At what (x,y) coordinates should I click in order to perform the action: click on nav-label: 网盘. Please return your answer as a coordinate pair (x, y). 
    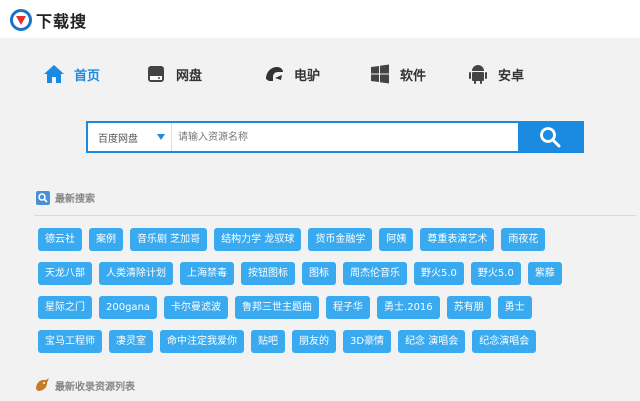
    Looking at the image, I should click on (189, 76).